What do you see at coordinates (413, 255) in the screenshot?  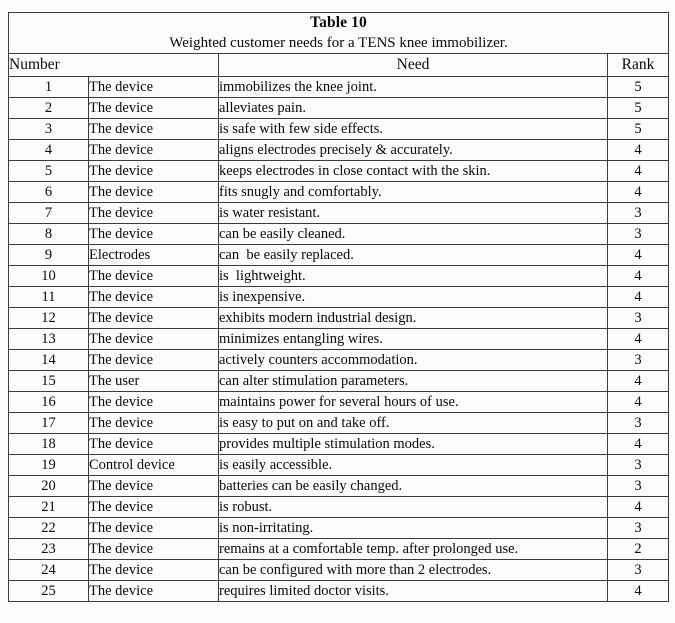 I see `cell-need: can be easily replaced.` at bounding box center [413, 255].